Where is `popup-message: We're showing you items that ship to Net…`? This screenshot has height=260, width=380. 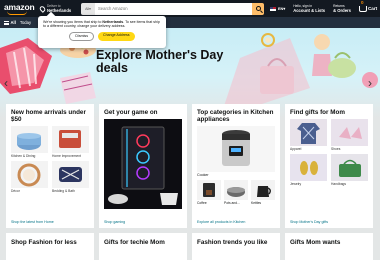 popup-message: We're showing you items that ship to Net… is located at coordinates (102, 24).